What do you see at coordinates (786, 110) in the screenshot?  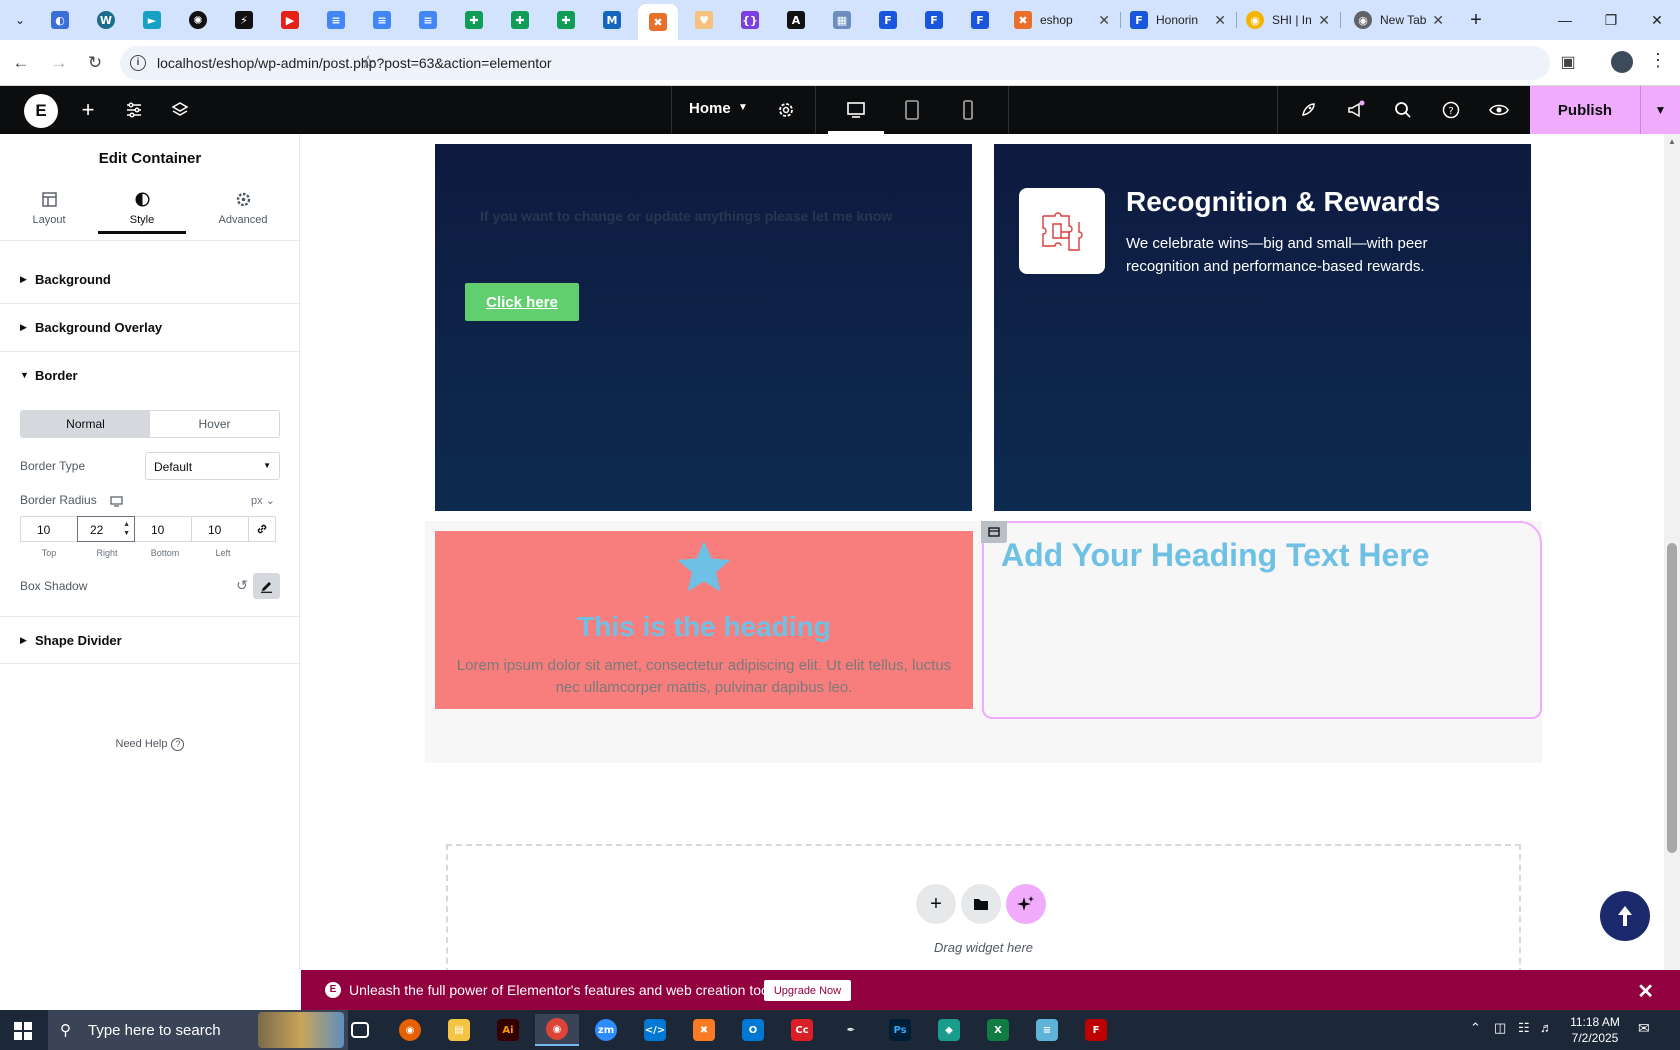 I see `page-settings-gear-icon` at bounding box center [786, 110].